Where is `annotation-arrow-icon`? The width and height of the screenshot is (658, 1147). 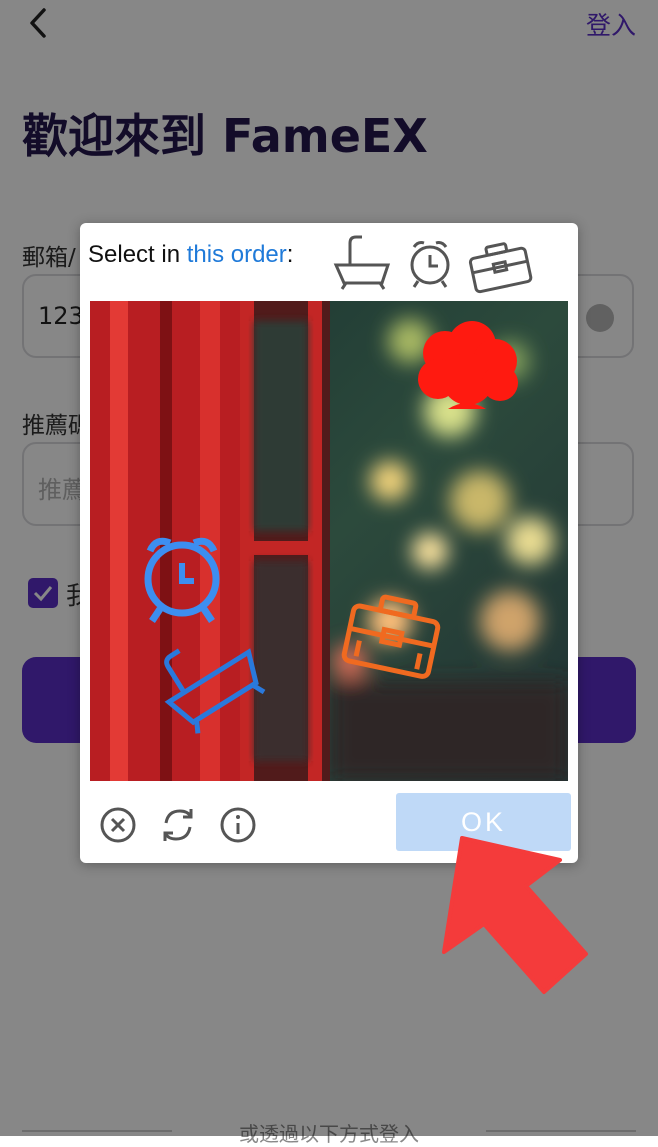 annotation-arrow-icon is located at coordinates (515, 915).